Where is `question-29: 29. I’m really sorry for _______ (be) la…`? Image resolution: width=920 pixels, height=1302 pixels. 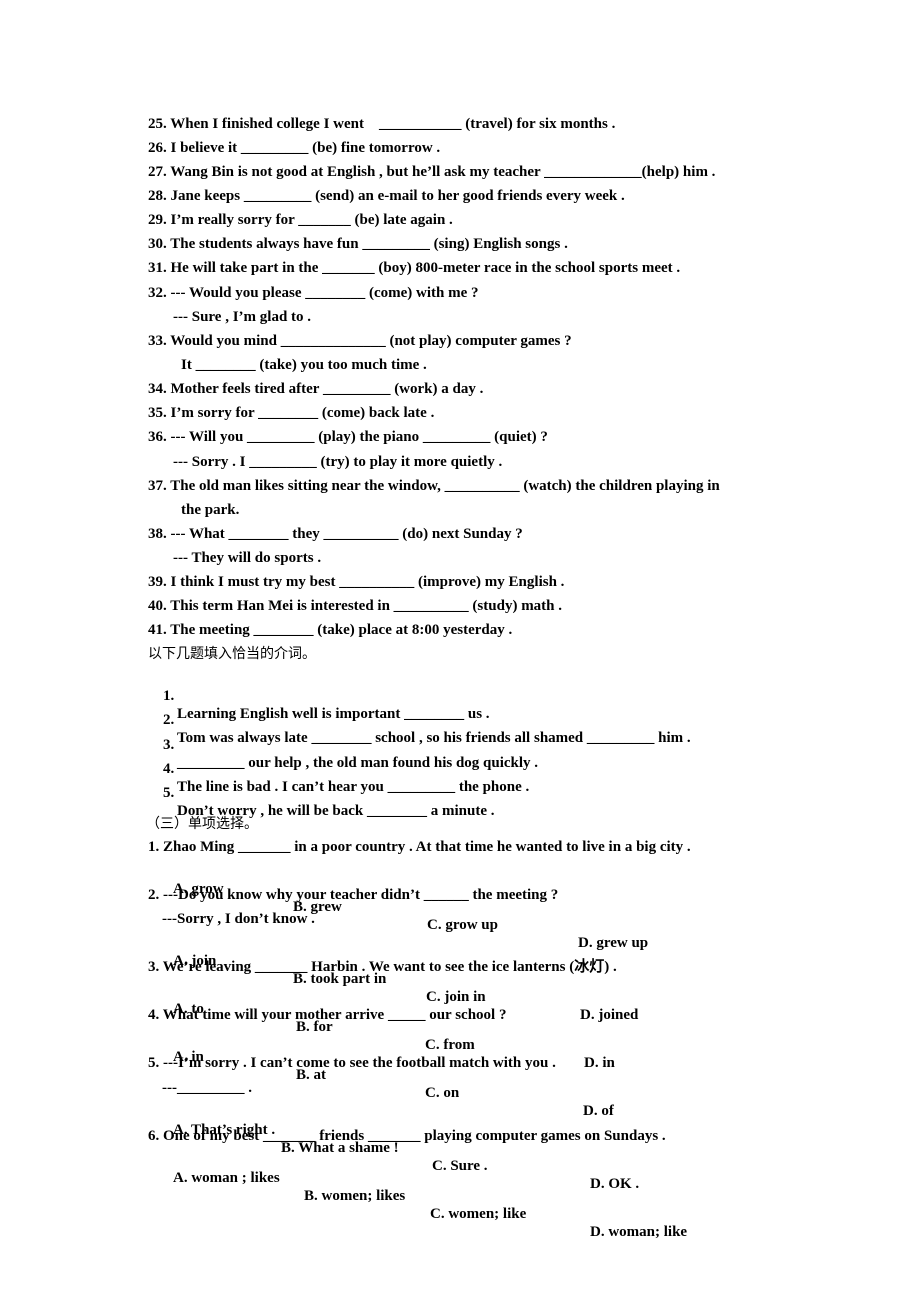 question-29: 29. I’m really sorry for _______ (be) la… is located at coordinates (300, 220).